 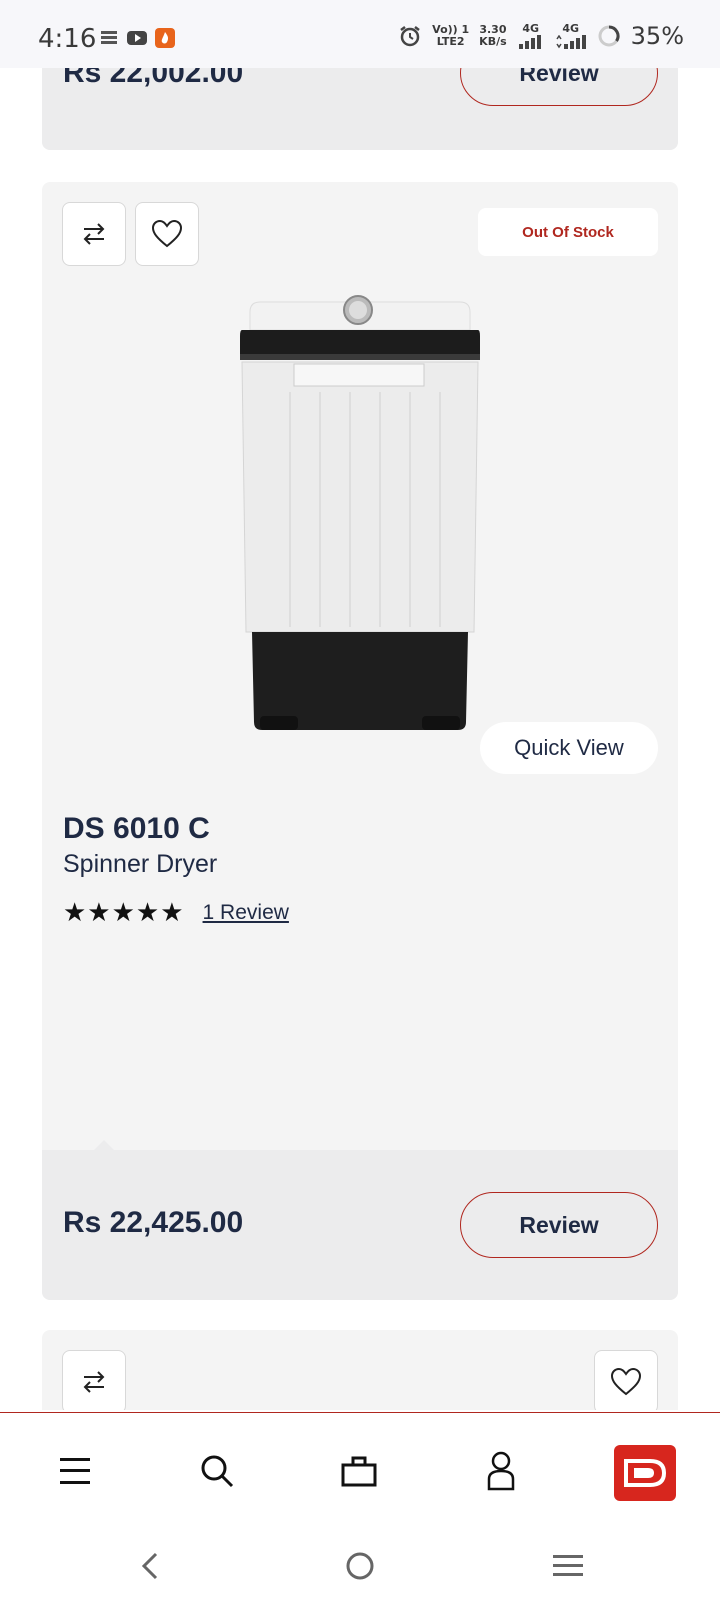 I want to click on cart-button, so click(x=359, y=1471).